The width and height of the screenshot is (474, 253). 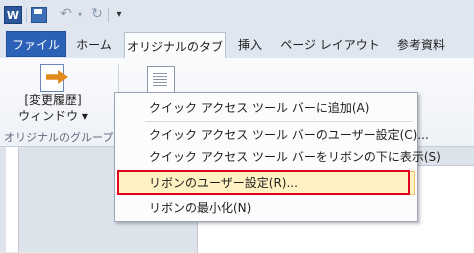 What do you see at coordinates (36, 44) in the screenshot?
I see `tab-file: ファイル` at bounding box center [36, 44].